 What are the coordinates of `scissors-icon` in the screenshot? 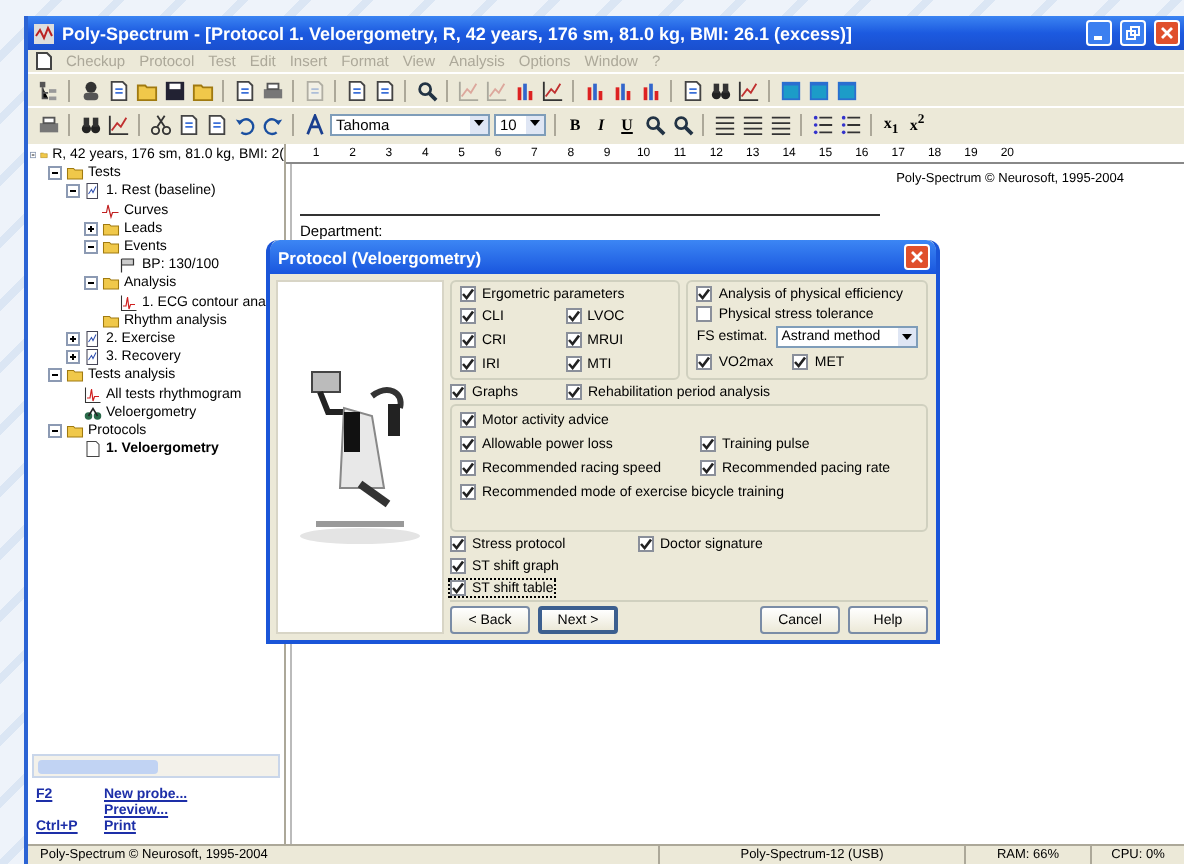 It's located at (160, 124).